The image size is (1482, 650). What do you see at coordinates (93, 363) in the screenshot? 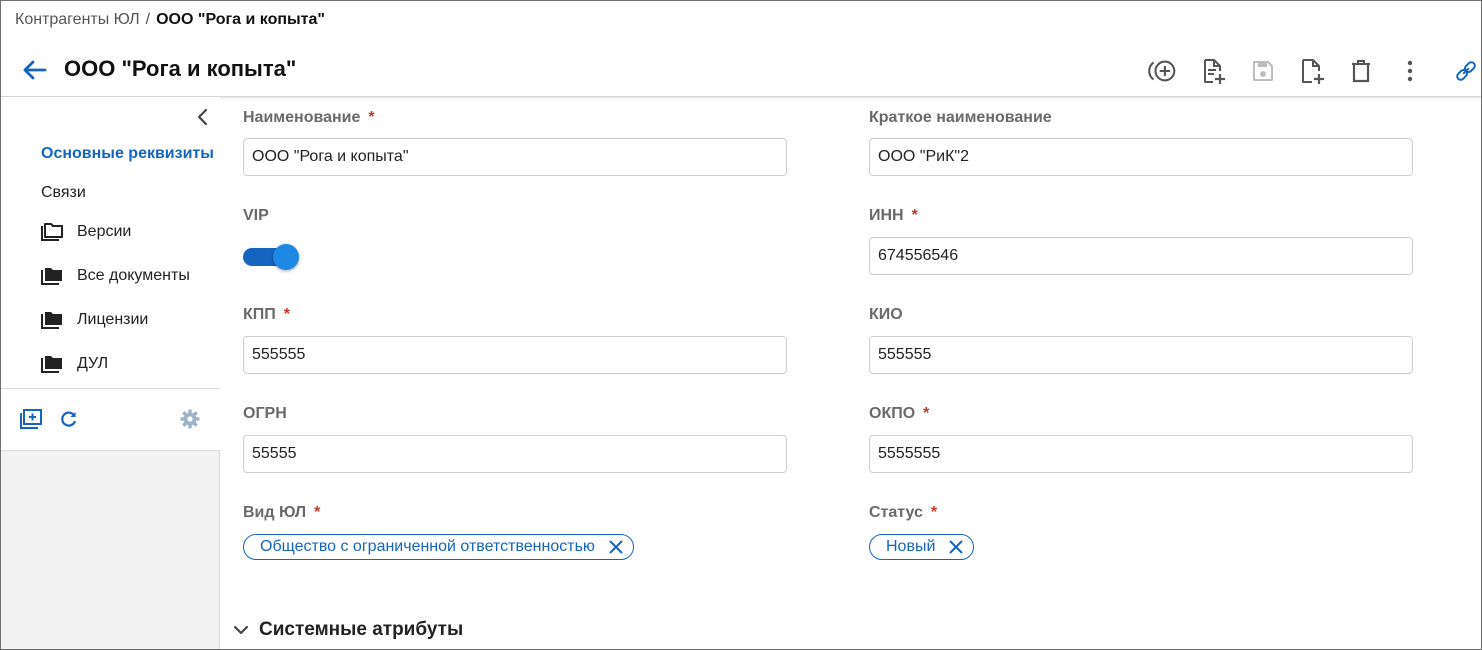
I see `sidebar-folder-label: ДУЛ` at bounding box center [93, 363].